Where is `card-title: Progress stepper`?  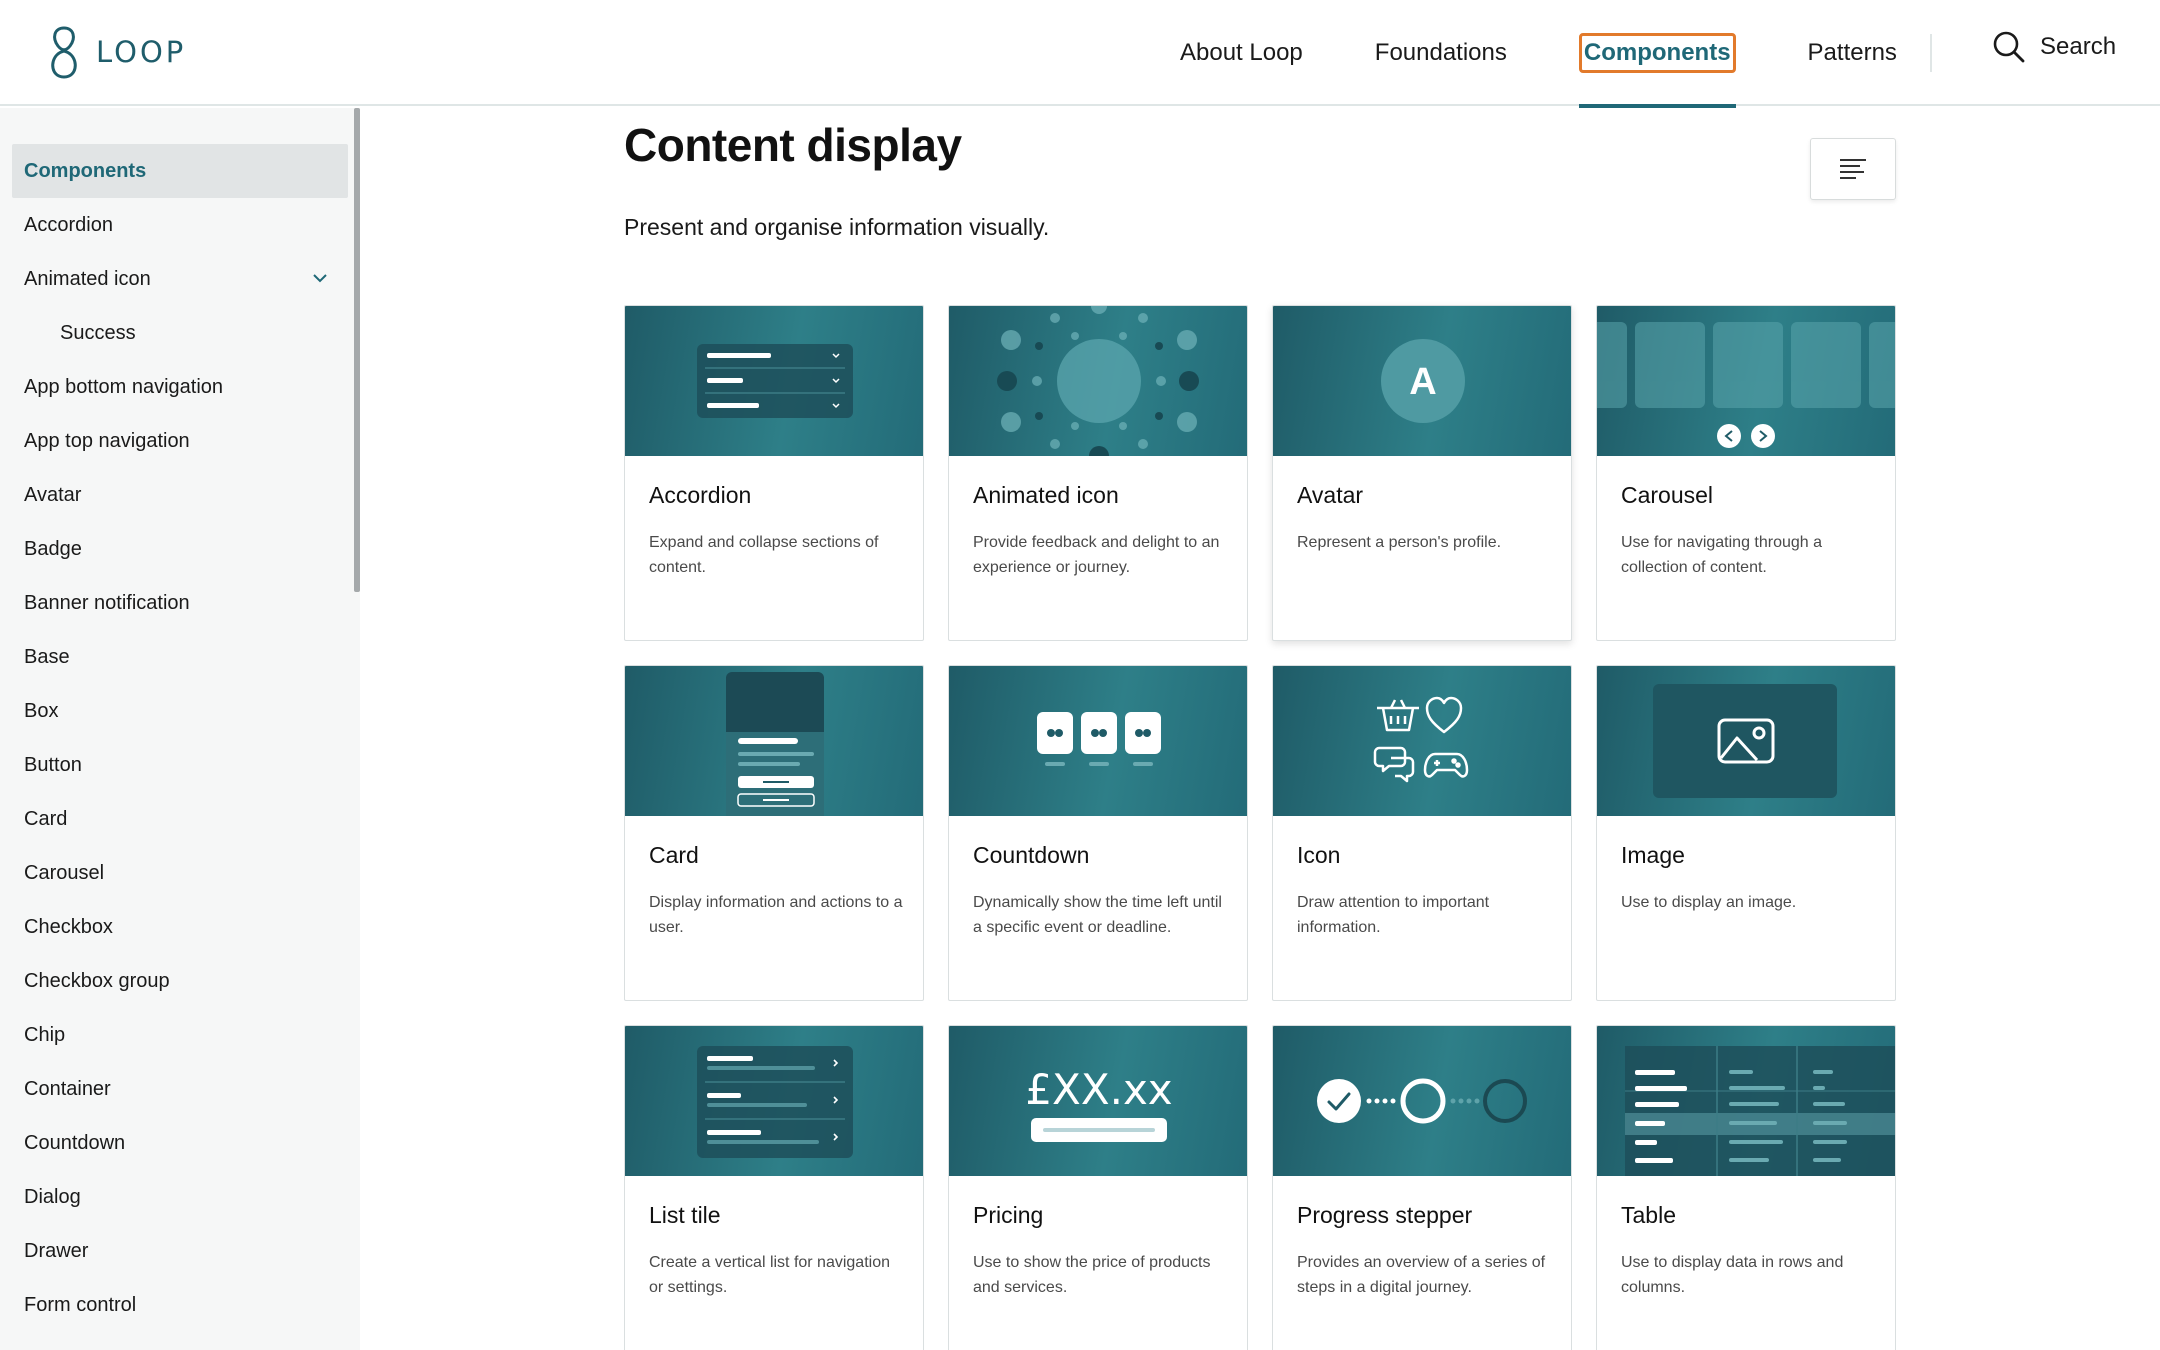 card-title: Progress stepper is located at coordinates (1385, 1215).